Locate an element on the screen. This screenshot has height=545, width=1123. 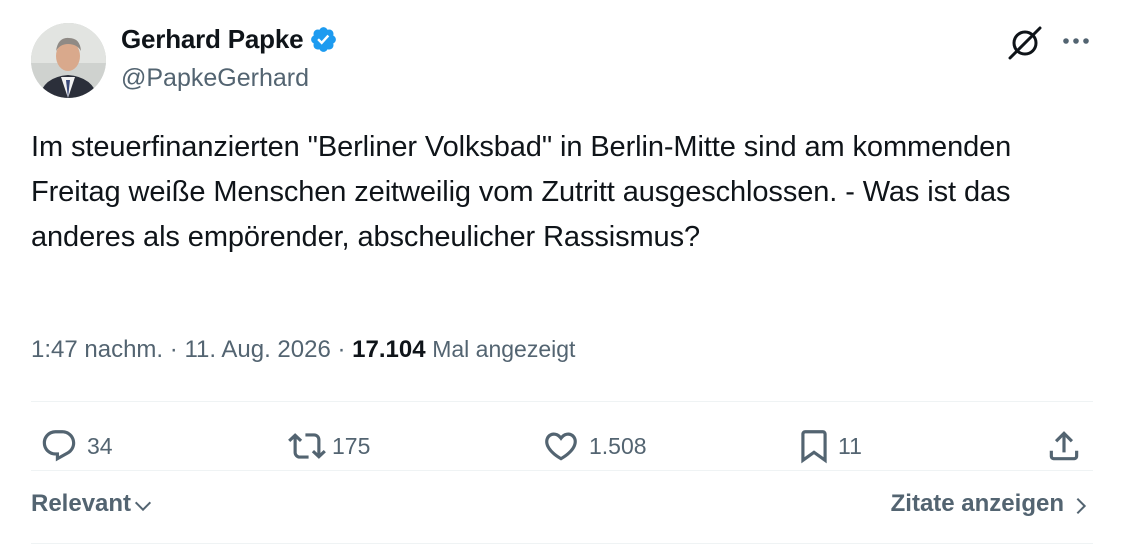
tweet-time: 1:47 nachm. is located at coordinates (97, 349).